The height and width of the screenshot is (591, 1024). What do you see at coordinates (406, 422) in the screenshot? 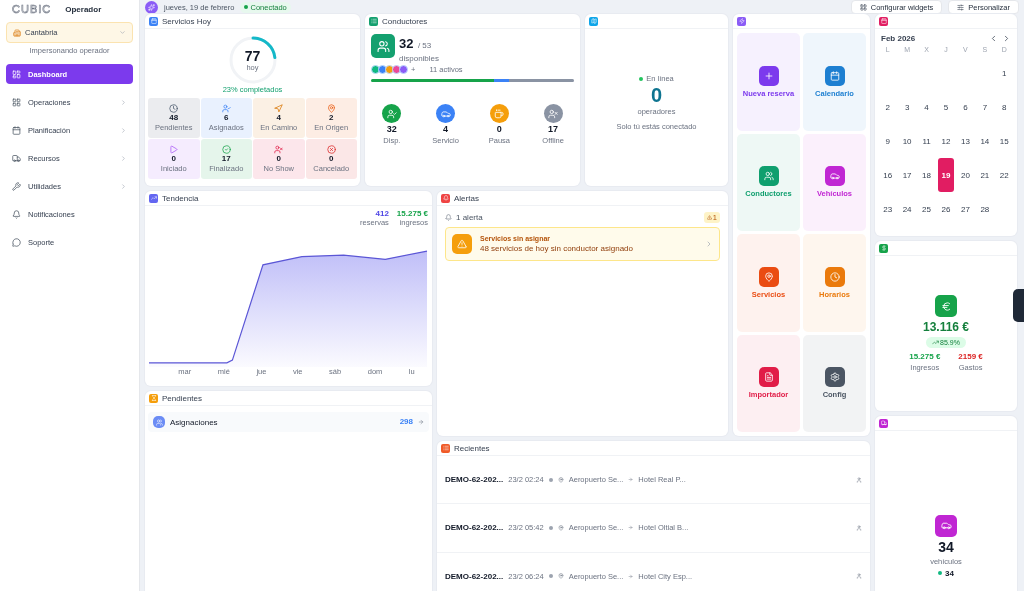
I see `pending-count: 298` at bounding box center [406, 422].